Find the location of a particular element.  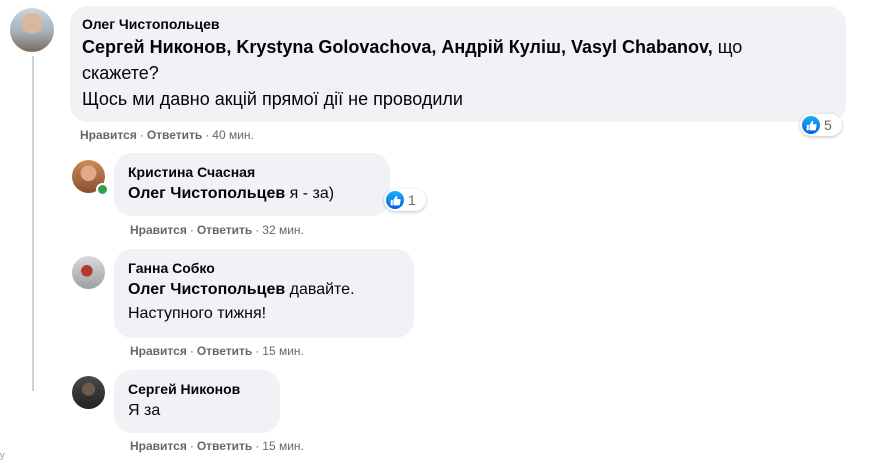

comment-actions: Нравится · Ответить · 15 мин. is located at coordinates (217, 446).